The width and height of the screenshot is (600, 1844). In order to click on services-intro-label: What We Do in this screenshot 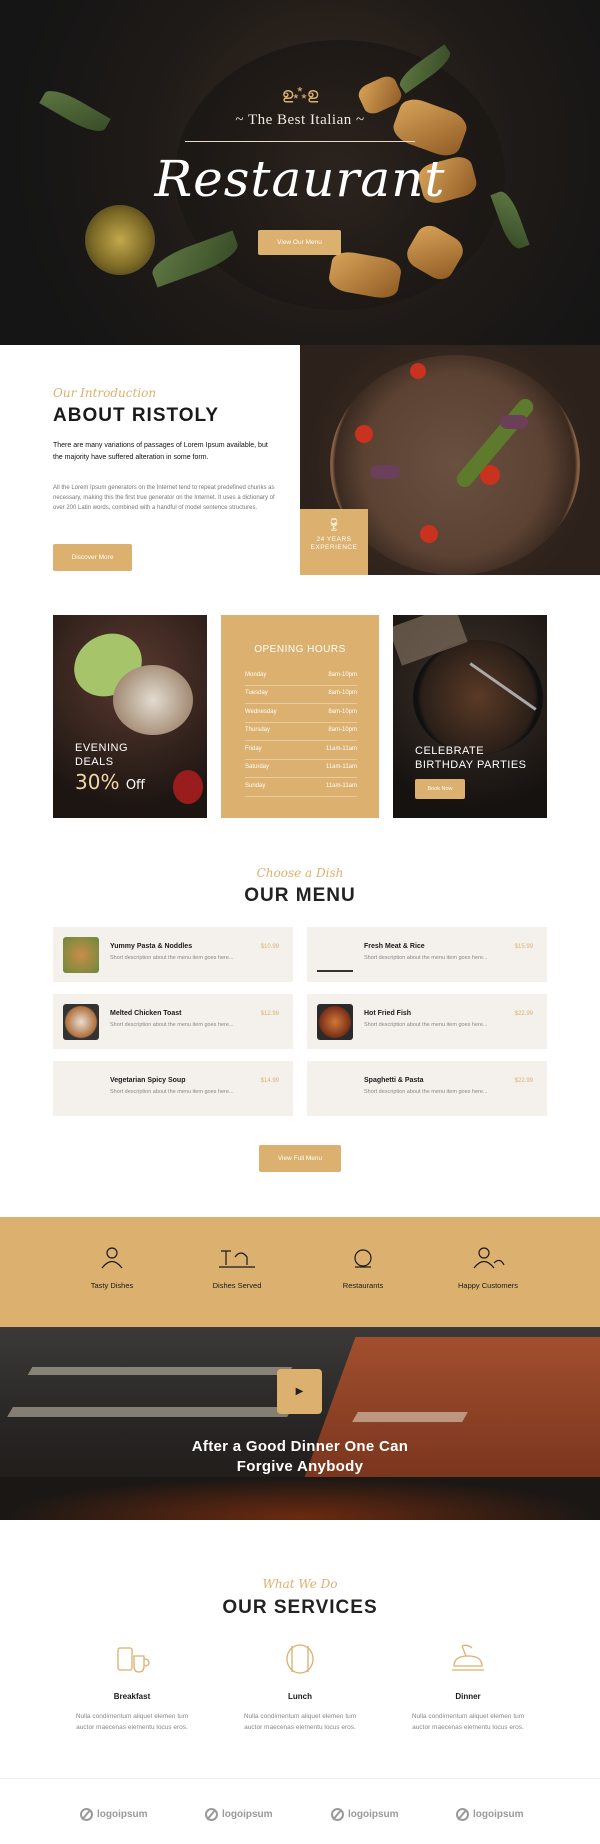, I will do `click(300, 1584)`.